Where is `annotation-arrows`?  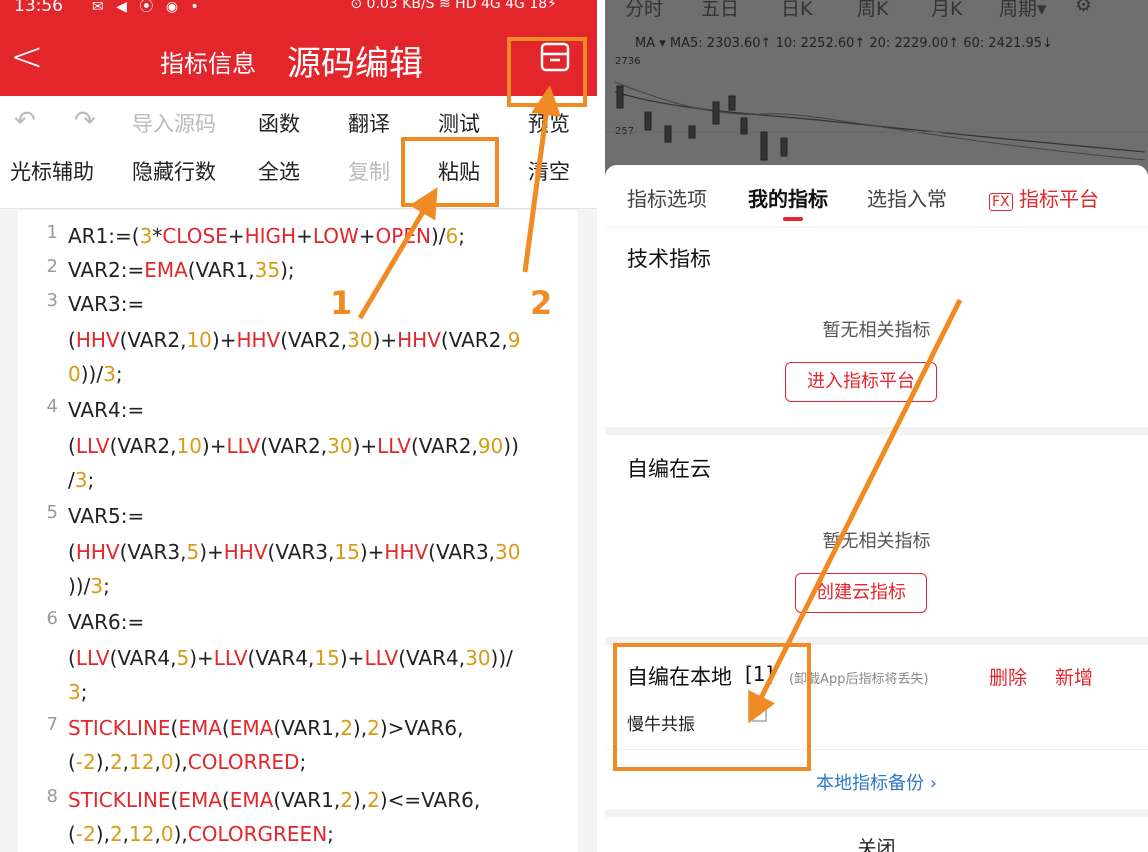 annotation-arrows is located at coordinates (459, 202).